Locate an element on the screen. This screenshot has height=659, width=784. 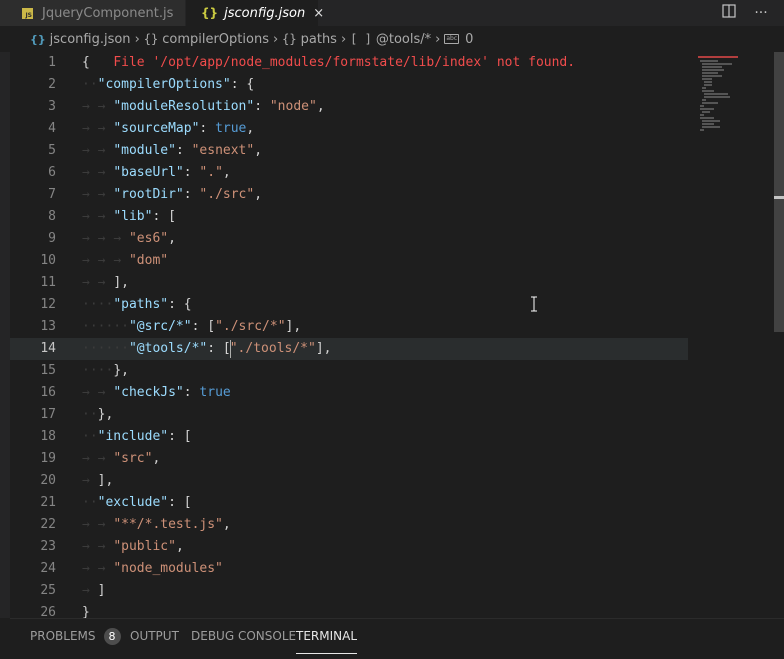
cursor-position-marker is located at coordinates (779, 197).